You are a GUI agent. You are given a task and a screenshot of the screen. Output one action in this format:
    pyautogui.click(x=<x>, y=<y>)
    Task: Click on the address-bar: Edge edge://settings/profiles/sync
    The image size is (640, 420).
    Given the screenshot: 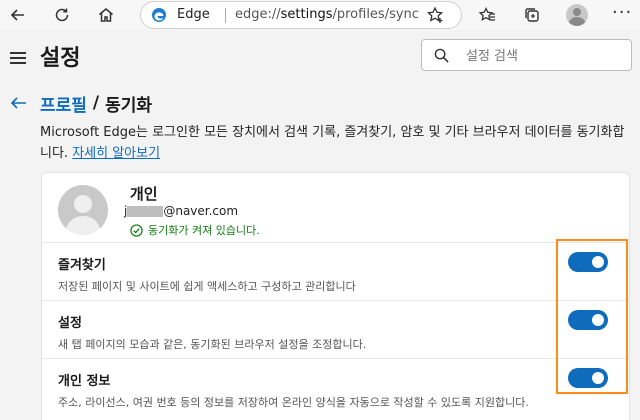 What is the action you would take?
    pyautogui.click(x=301, y=15)
    